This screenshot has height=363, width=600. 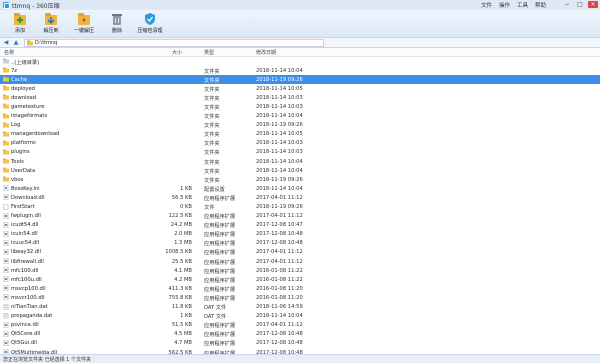 What do you see at coordinates (150, 31) in the screenshot?
I see `archive-cleanup-label: 压缩包清理` at bounding box center [150, 31].